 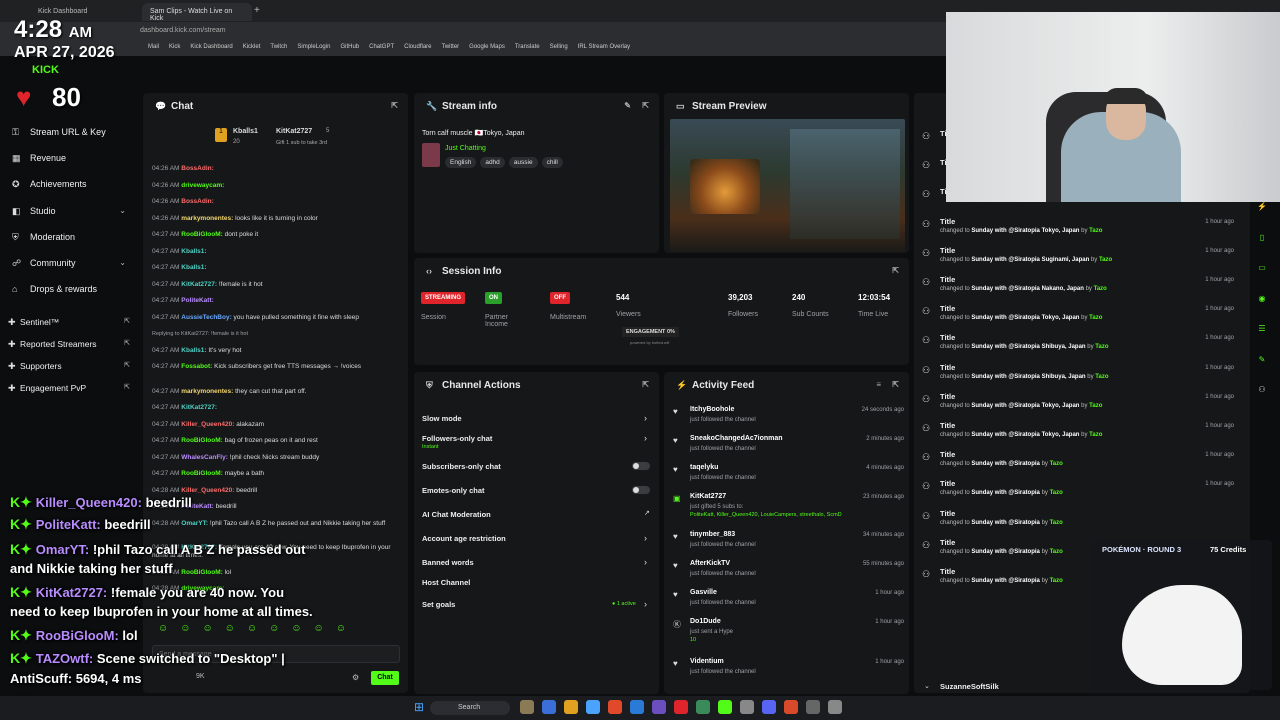 I want to click on tag-chip: chill, so click(x=552, y=162).